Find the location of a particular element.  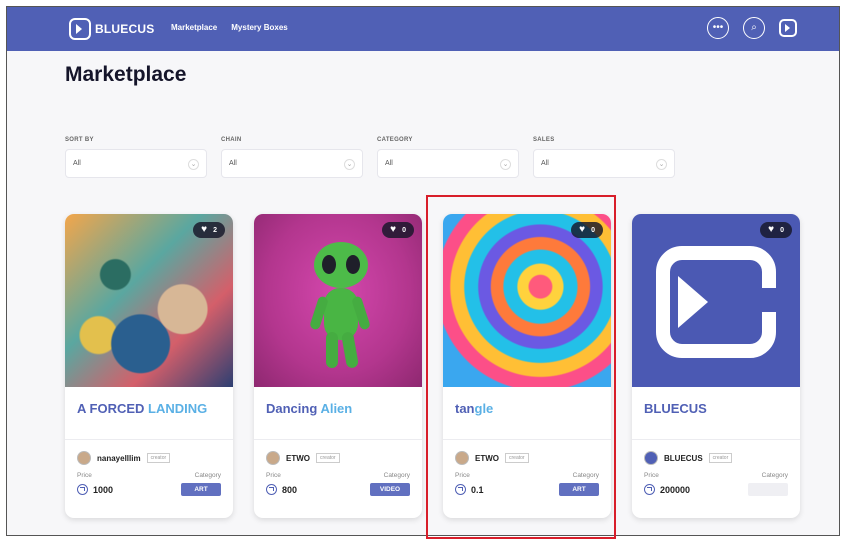

creator-info: BLUECUS creator is located at coordinates (716, 458).